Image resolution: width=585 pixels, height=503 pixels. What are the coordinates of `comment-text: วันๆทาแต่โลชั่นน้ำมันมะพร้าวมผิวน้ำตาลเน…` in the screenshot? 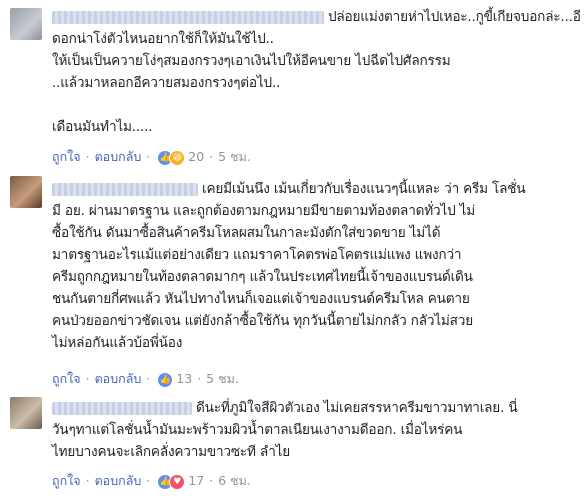 It's located at (257, 430).